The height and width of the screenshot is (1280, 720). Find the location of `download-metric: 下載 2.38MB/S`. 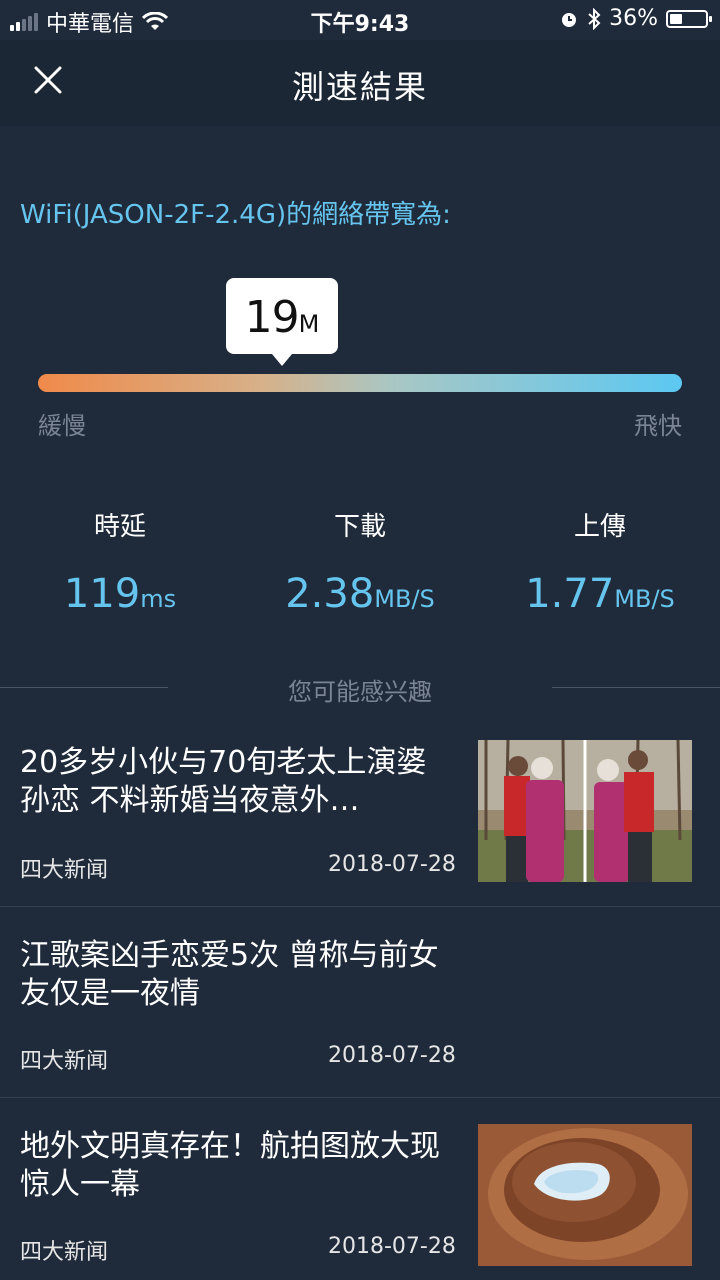

download-metric: 下載 2.38MB/S is located at coordinates (360, 561).